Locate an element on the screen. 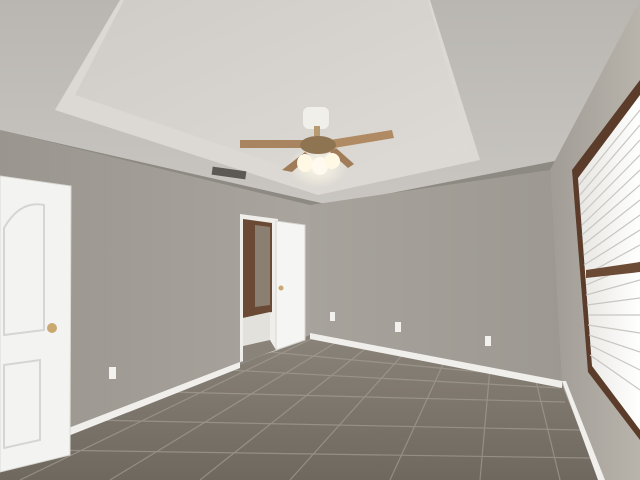 The width and height of the screenshot is (640, 480). fan-downrod is located at coordinates (316, 118).